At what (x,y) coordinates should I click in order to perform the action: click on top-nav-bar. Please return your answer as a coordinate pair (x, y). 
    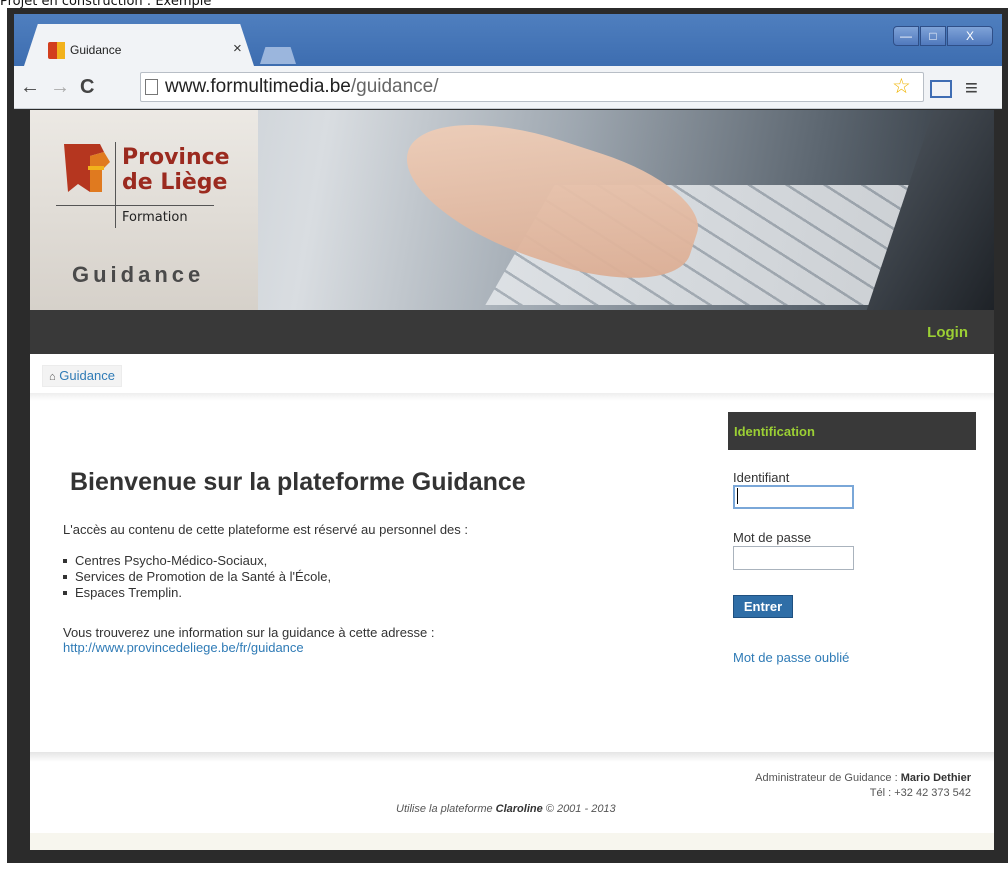
    Looking at the image, I should click on (512, 332).